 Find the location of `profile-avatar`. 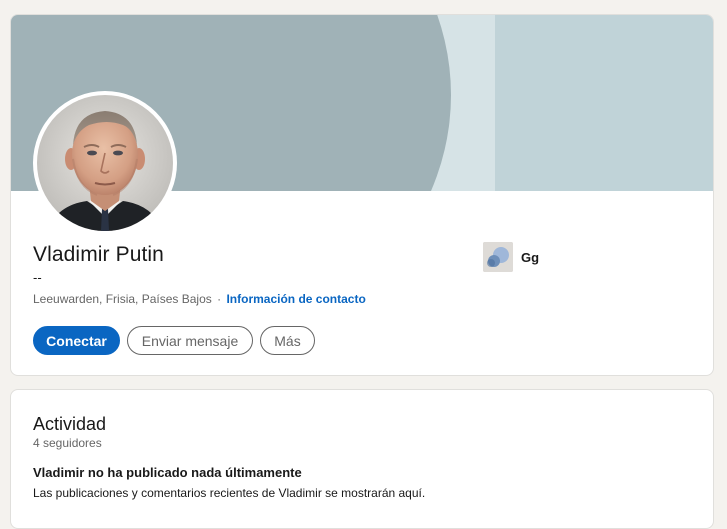

profile-avatar is located at coordinates (105, 163).